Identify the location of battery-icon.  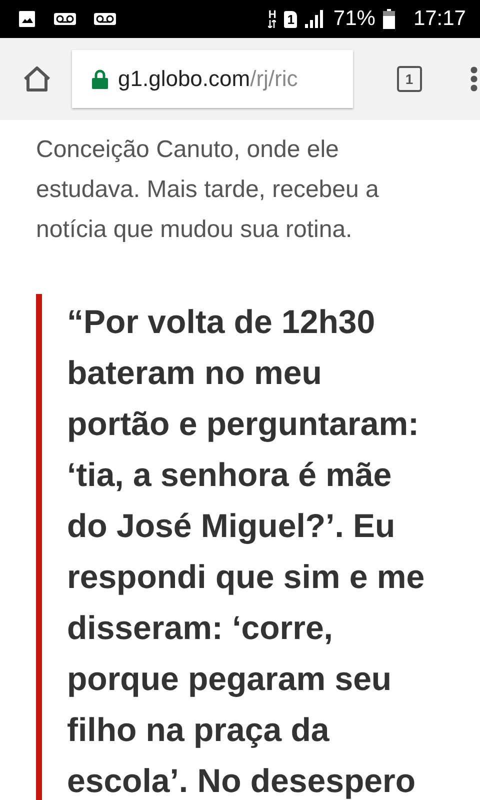
(389, 19).